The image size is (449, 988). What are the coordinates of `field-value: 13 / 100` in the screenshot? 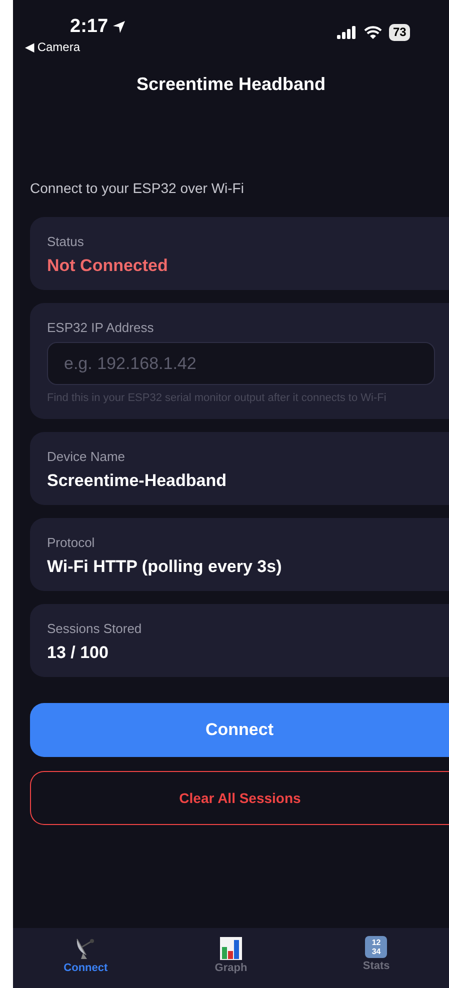 It's located at (78, 653).